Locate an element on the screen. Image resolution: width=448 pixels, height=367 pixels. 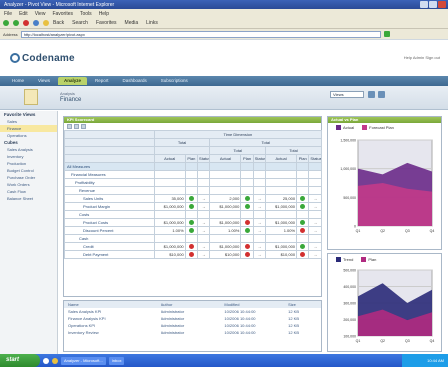
view-select: Views is located at coordinates (347, 94).